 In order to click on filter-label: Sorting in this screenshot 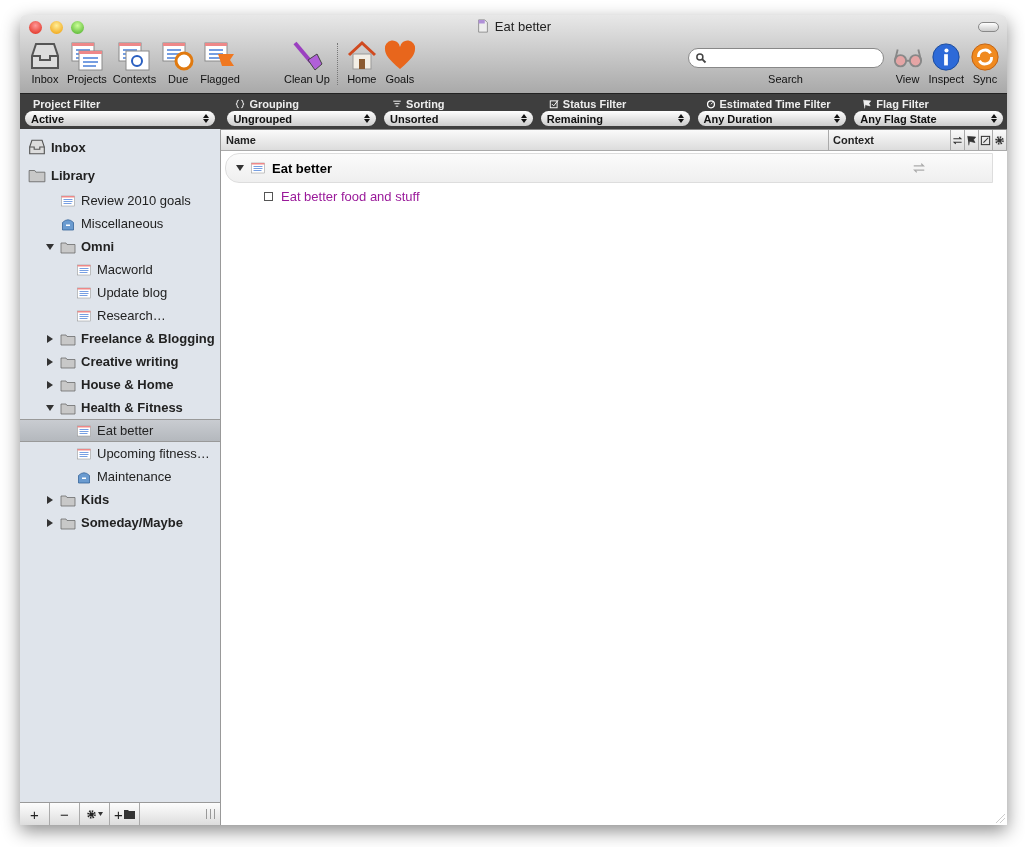, I will do `click(425, 103)`.